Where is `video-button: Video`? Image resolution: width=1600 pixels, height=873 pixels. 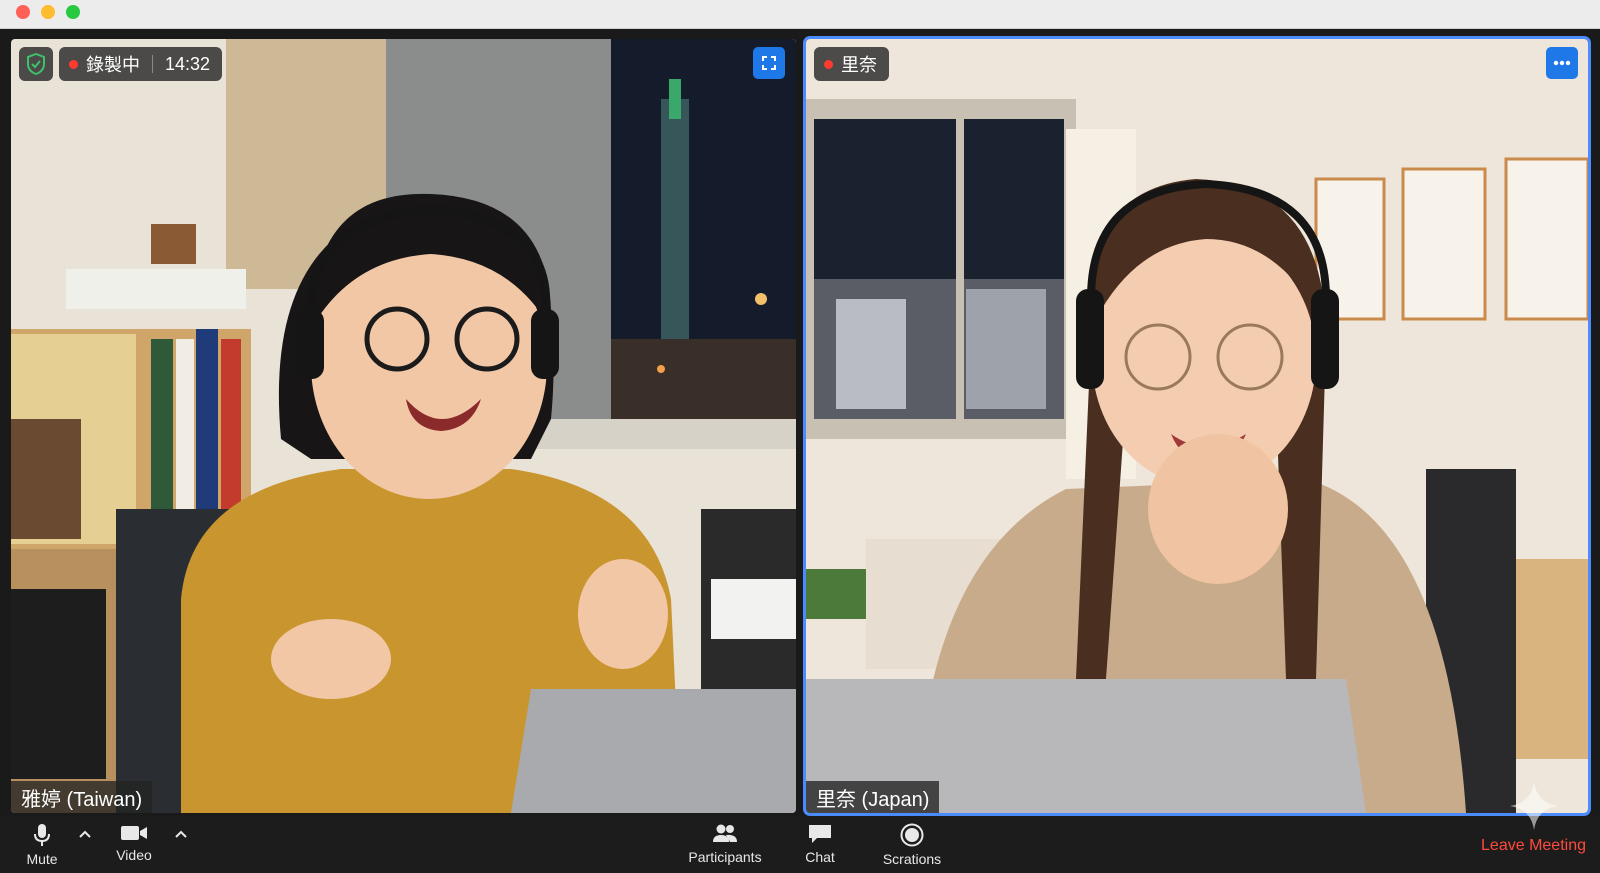 video-button: Video is located at coordinates (134, 847).